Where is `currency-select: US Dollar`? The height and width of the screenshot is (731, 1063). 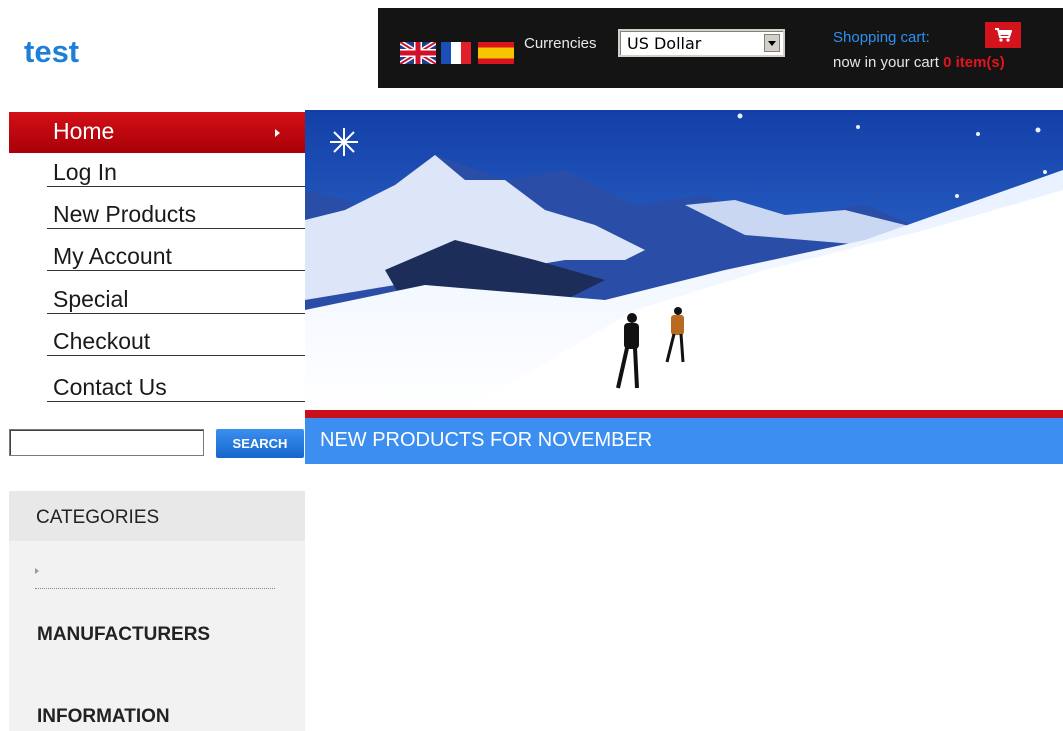
currency-select: US Dollar is located at coordinates (701, 43).